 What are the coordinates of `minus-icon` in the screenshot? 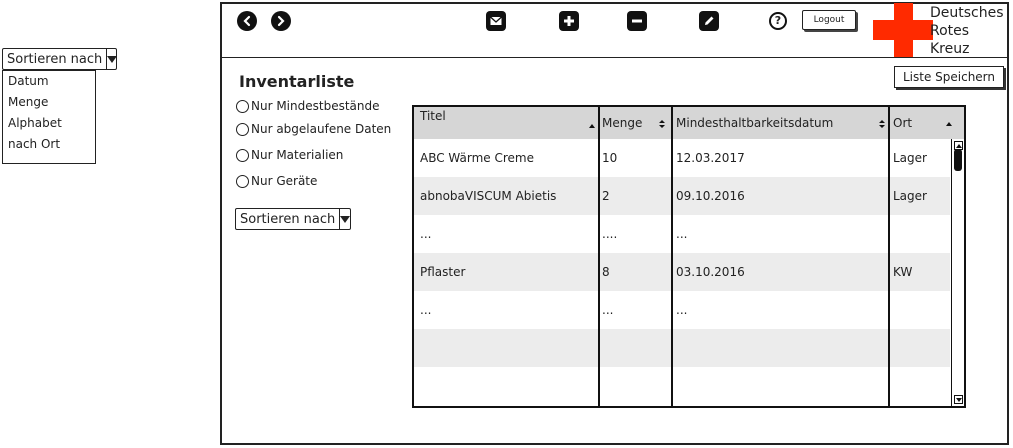 It's located at (637, 21).